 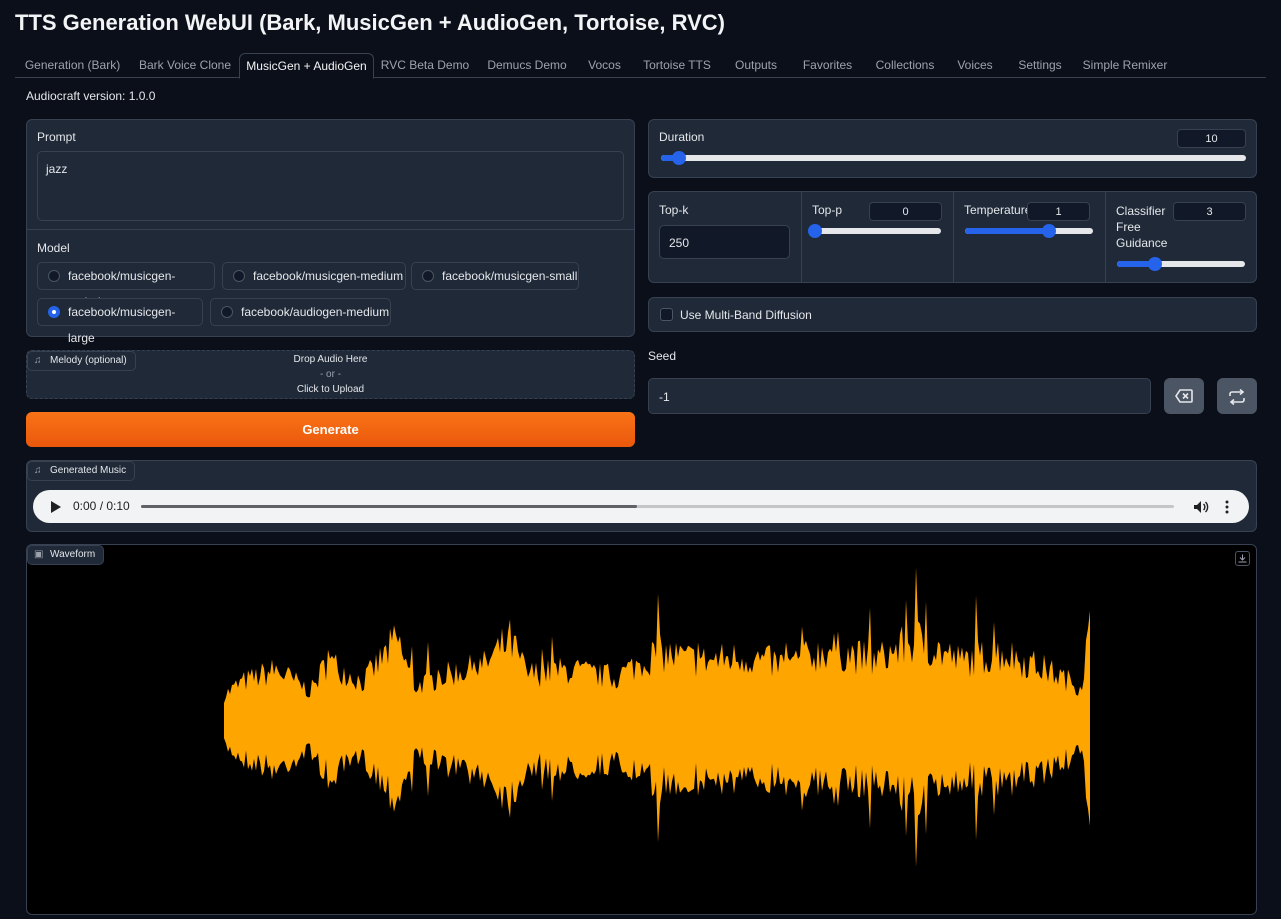 What do you see at coordinates (827, 210) in the screenshot?
I see `top-p-label: Top-p` at bounding box center [827, 210].